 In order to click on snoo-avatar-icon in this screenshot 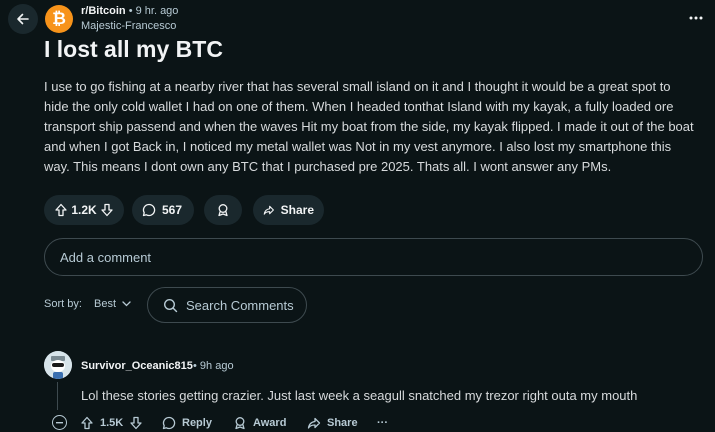, I will do `click(58, 365)`.